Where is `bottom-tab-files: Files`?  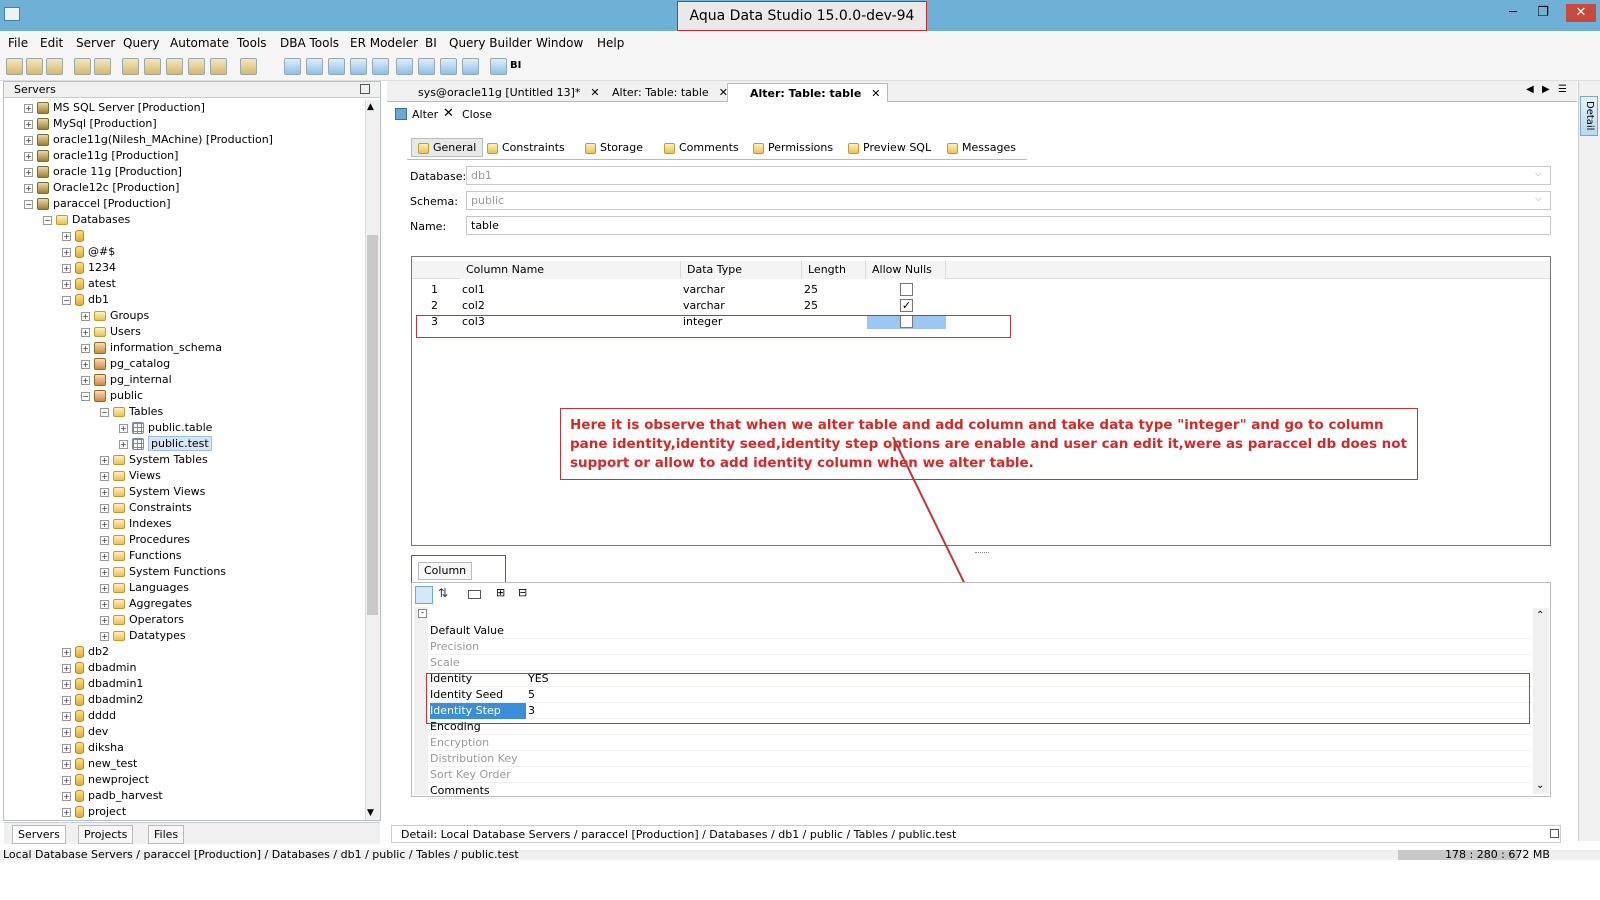
bottom-tab-files: Files is located at coordinates (166, 834).